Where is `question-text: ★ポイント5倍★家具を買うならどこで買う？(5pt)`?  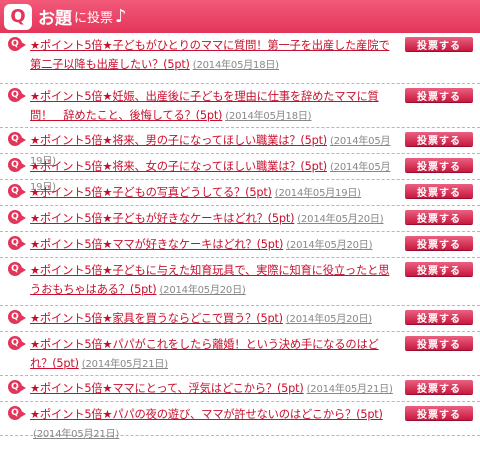
question-text: ★ポイント5倍★家具を買うならどこで買う？(5pt) is located at coordinates (156, 318).